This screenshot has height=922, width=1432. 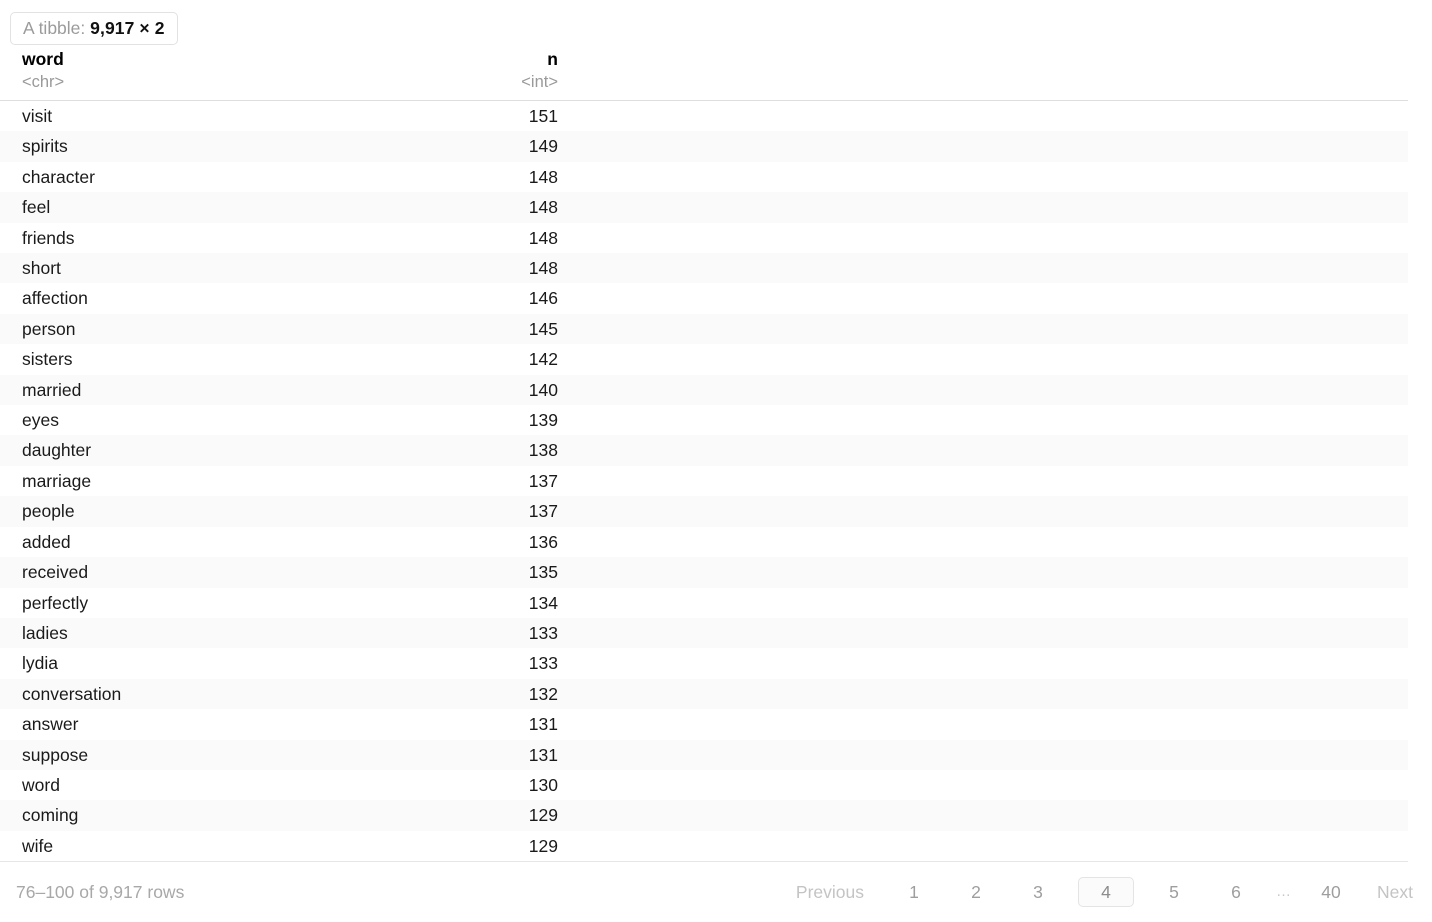 I want to click on table-row: sisters 142, so click(x=704, y=359).